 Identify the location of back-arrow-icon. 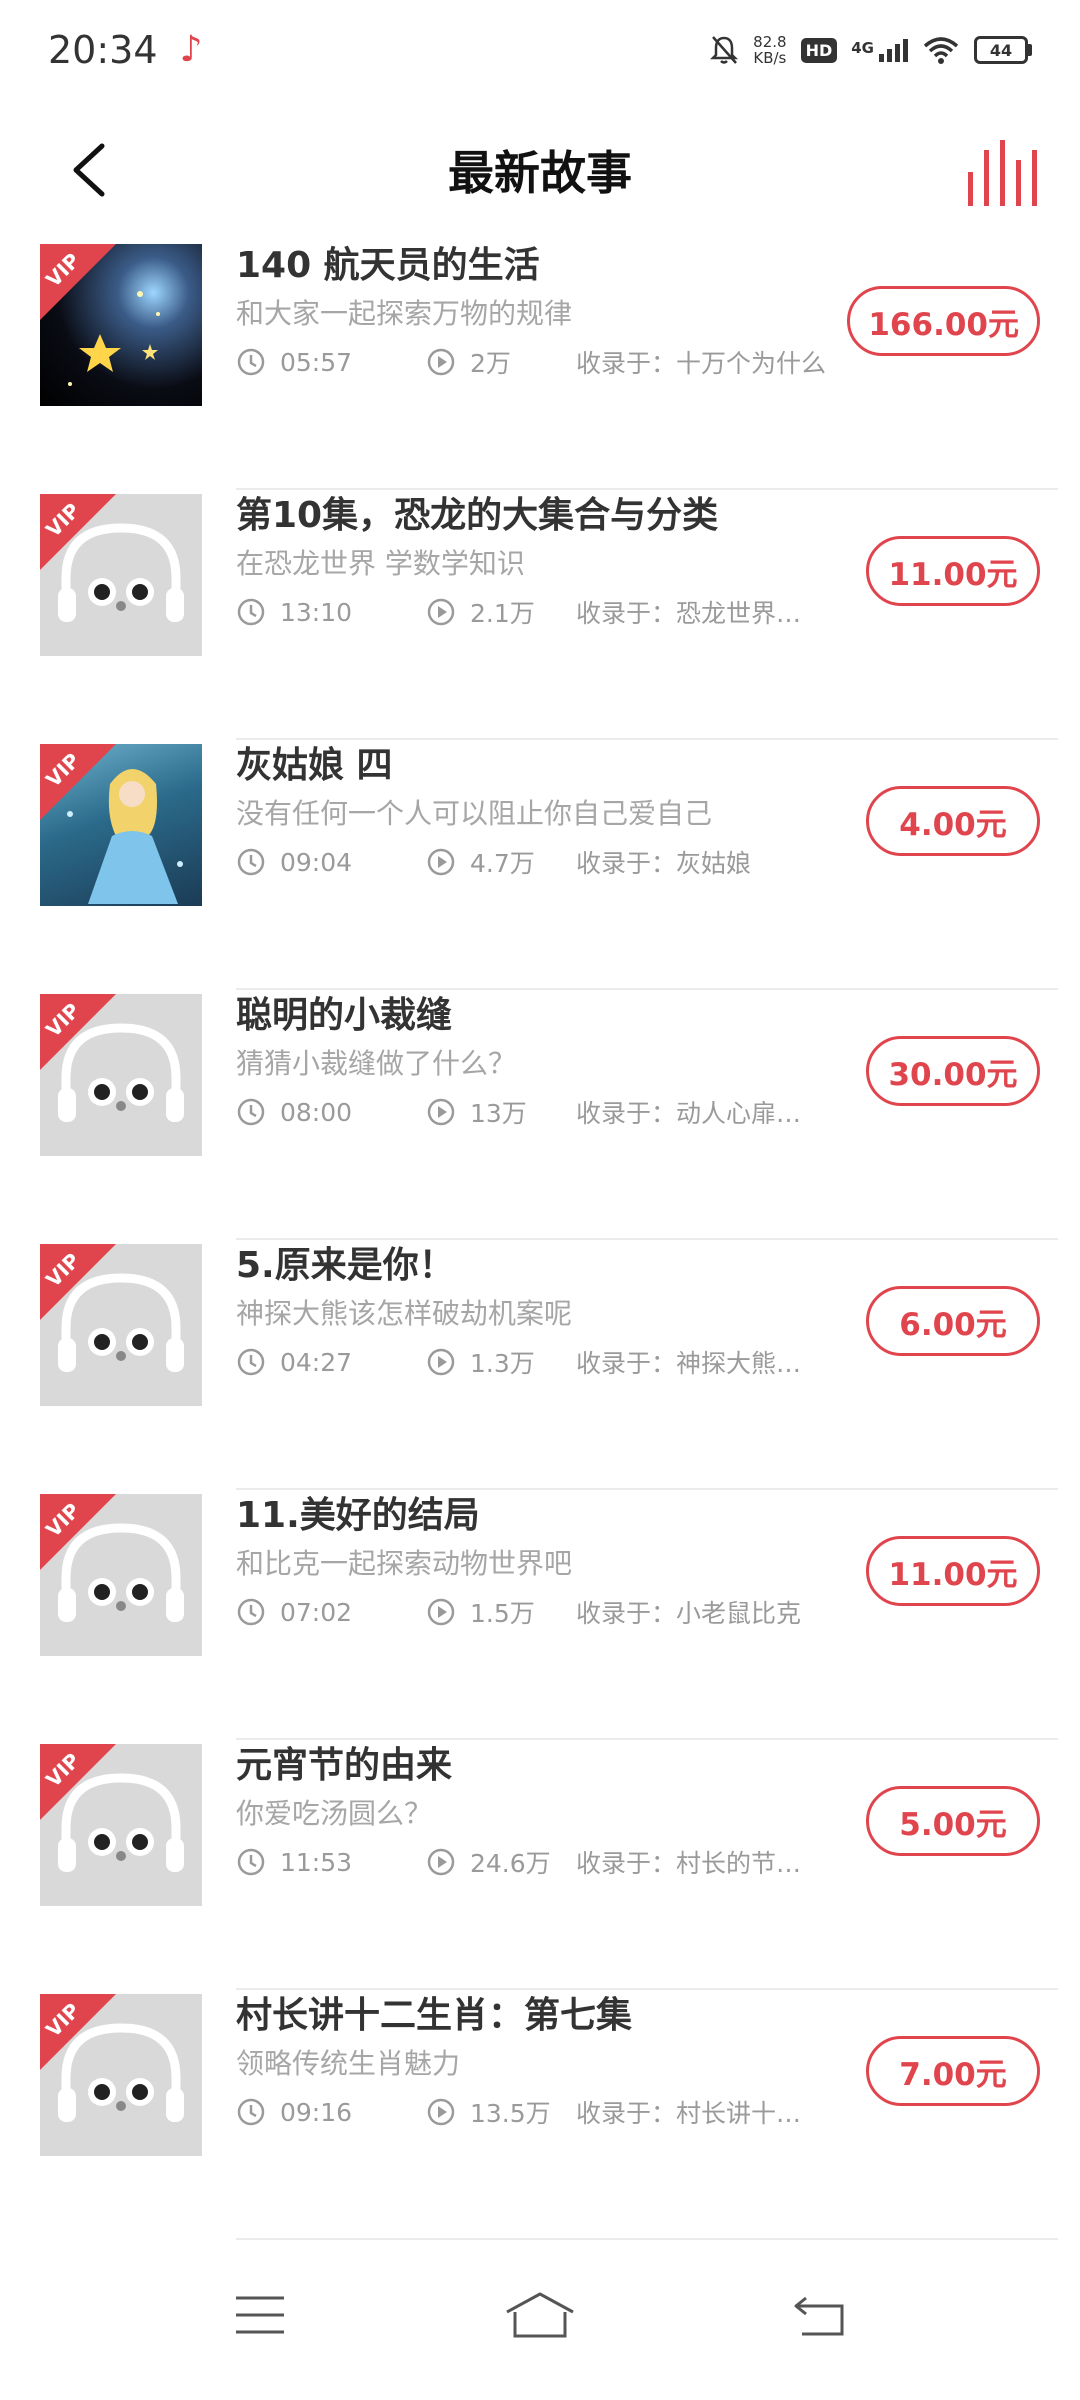
(90, 170).